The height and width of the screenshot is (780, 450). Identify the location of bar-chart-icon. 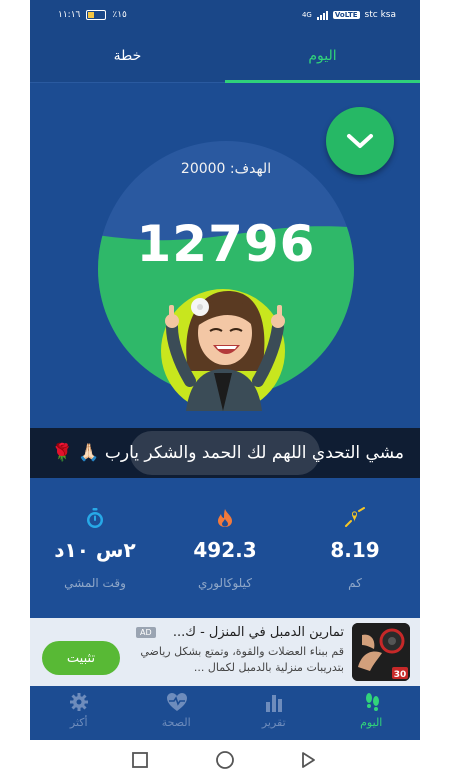
(274, 703).